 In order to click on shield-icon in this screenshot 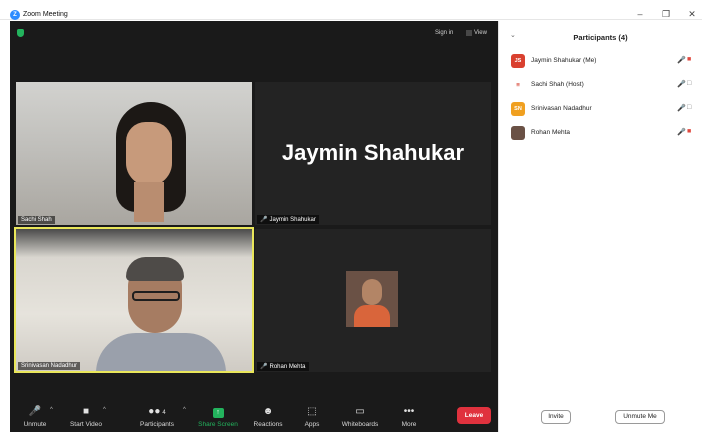, I will do `click(20, 33)`.